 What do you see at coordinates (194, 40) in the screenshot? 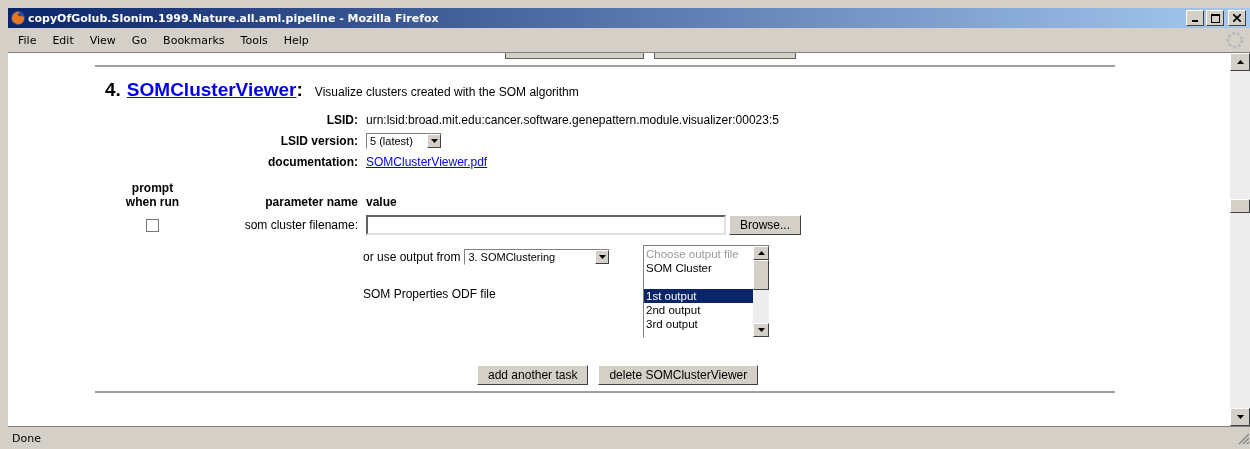
I see `menu-item: Bookmarks` at bounding box center [194, 40].